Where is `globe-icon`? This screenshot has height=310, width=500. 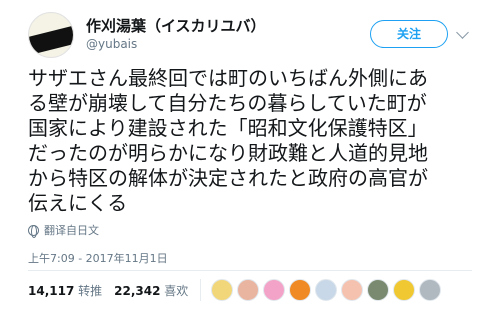
globe-icon is located at coordinates (33, 231).